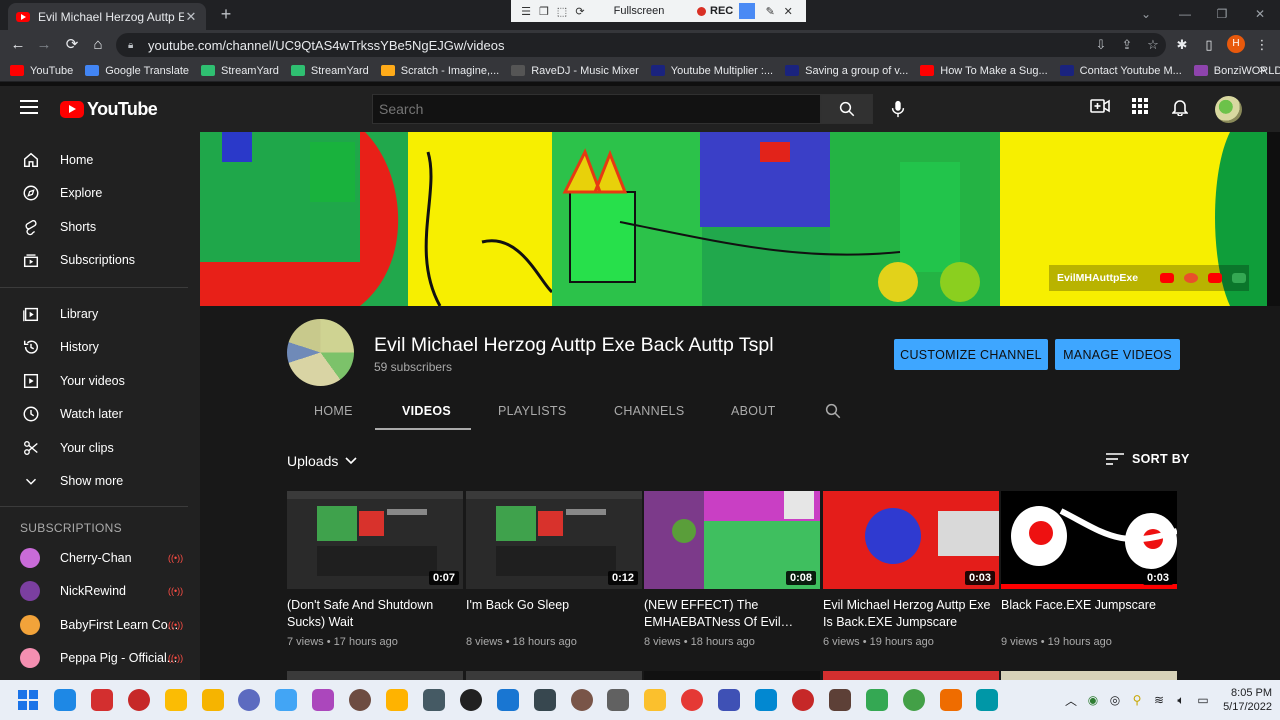  What do you see at coordinates (1185, 14) in the screenshot?
I see `minimize-window-icon: —` at bounding box center [1185, 14].